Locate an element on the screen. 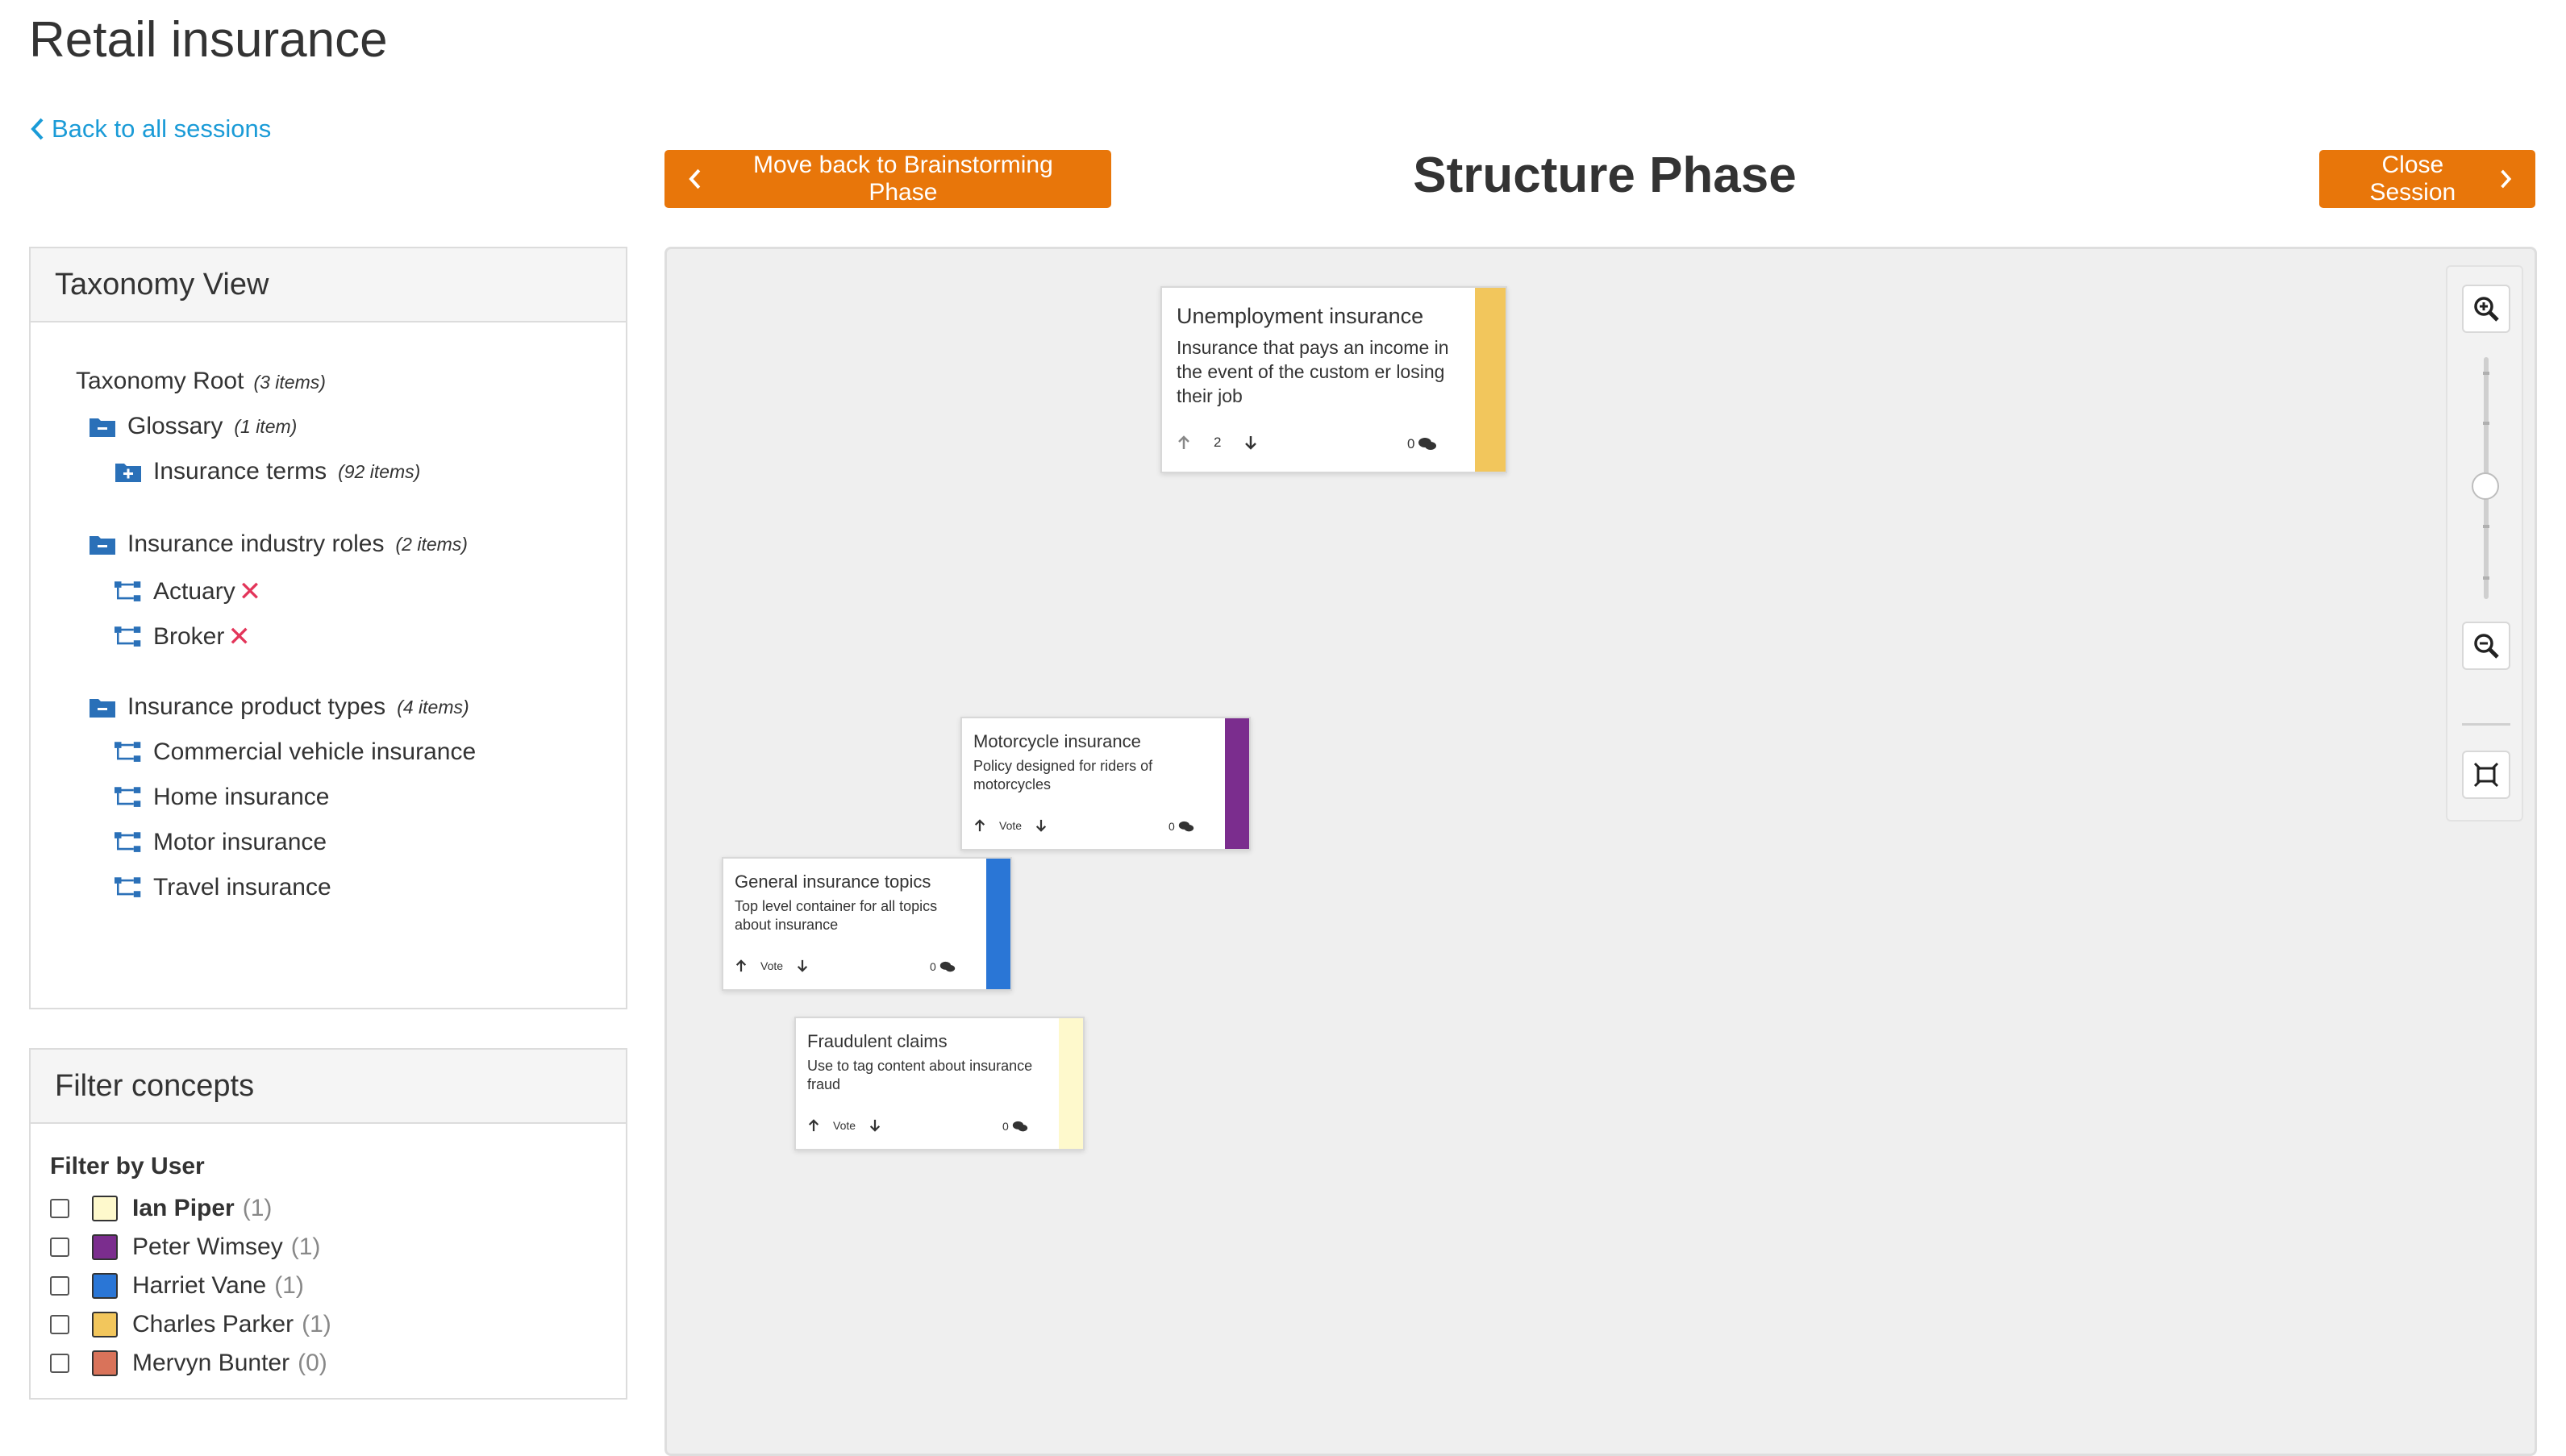 The width and height of the screenshot is (2566, 1456). tax-group-product-types: Insurance product types (4 items) is located at coordinates (279, 707).